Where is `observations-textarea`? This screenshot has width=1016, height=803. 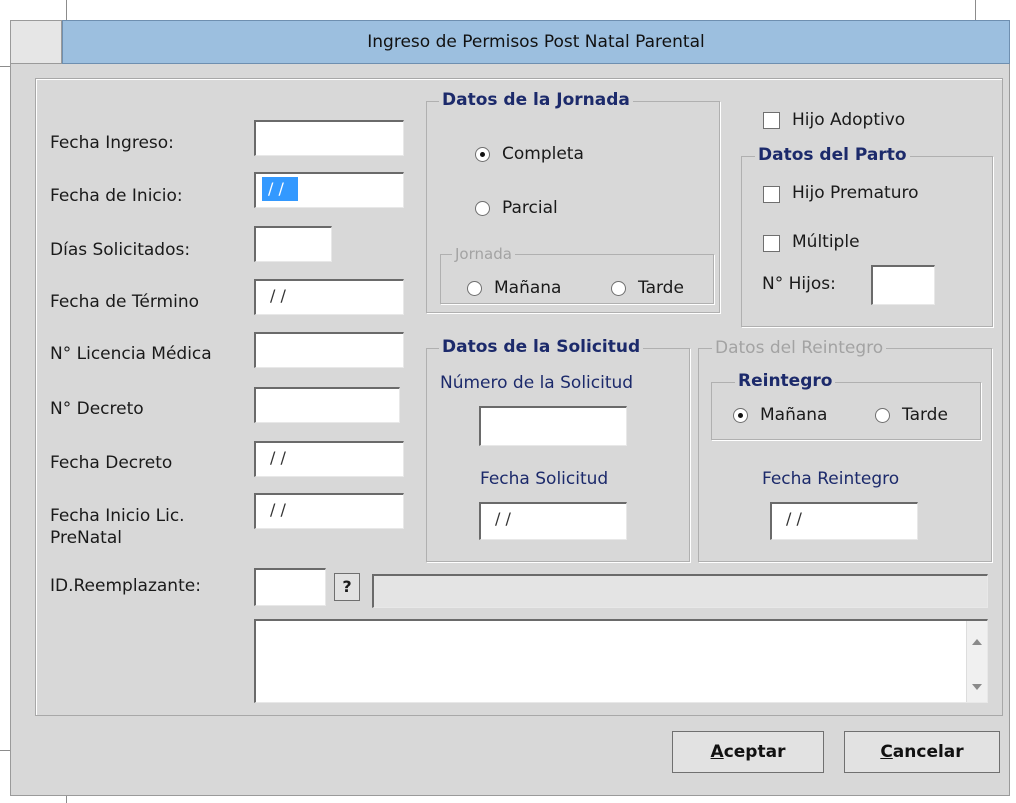
observations-textarea is located at coordinates (621, 661).